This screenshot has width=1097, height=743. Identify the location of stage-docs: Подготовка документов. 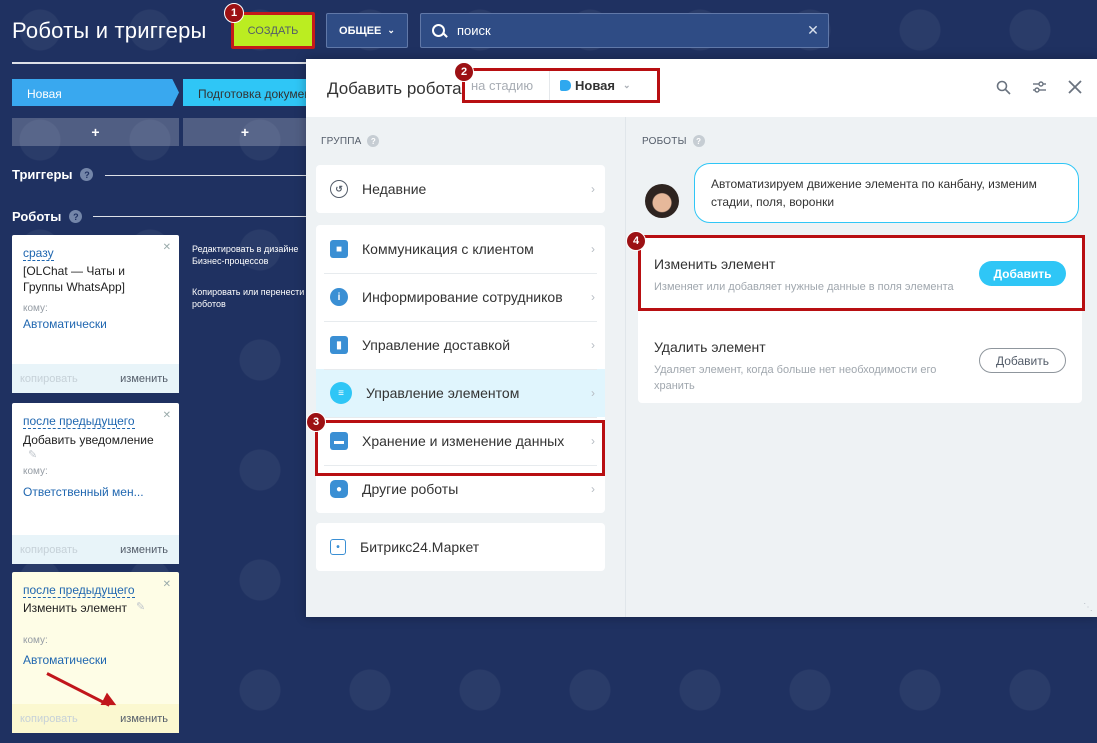
(245, 92).